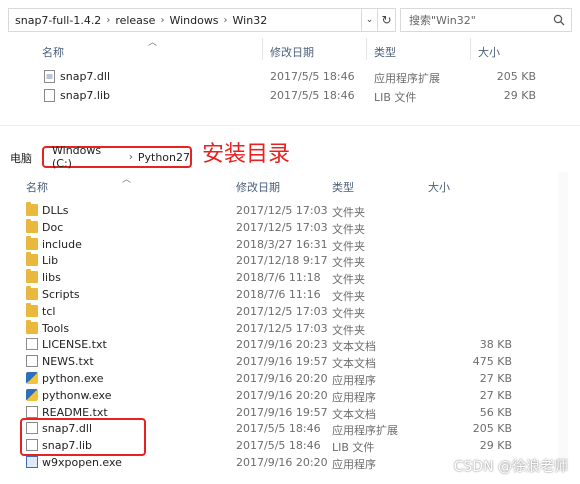  I want to click on folder-row: Tools 2017/12/5 17:03 文件夹, so click(276, 328).